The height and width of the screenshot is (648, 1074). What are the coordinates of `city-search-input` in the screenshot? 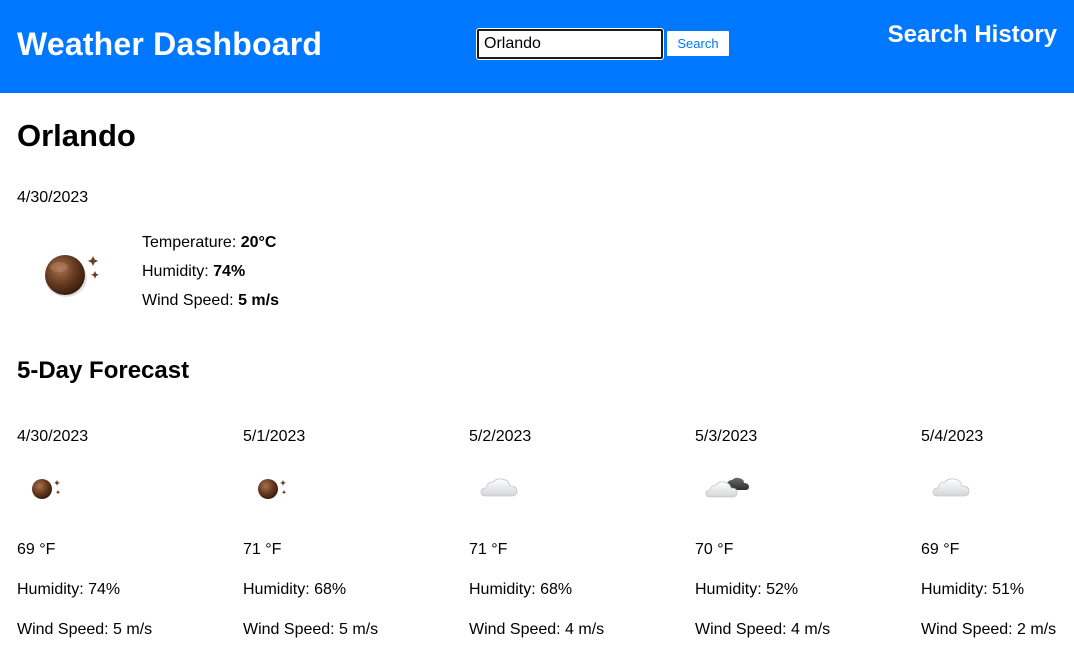 It's located at (570, 44).